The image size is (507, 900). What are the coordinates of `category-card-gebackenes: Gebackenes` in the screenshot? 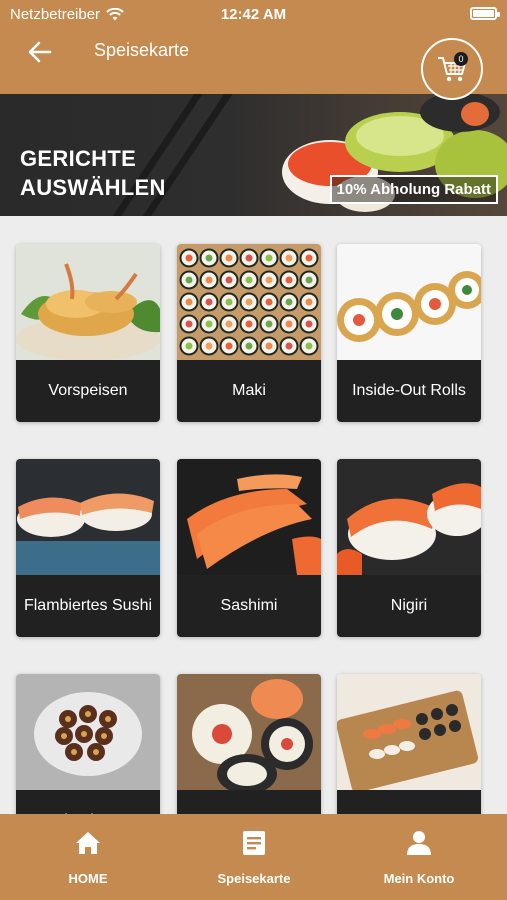 It's located at (88, 744).